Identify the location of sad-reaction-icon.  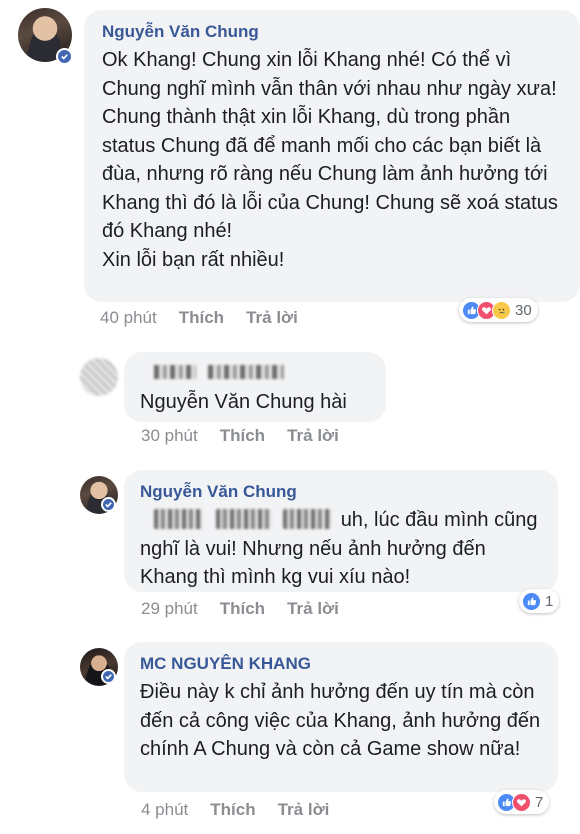
(501, 310).